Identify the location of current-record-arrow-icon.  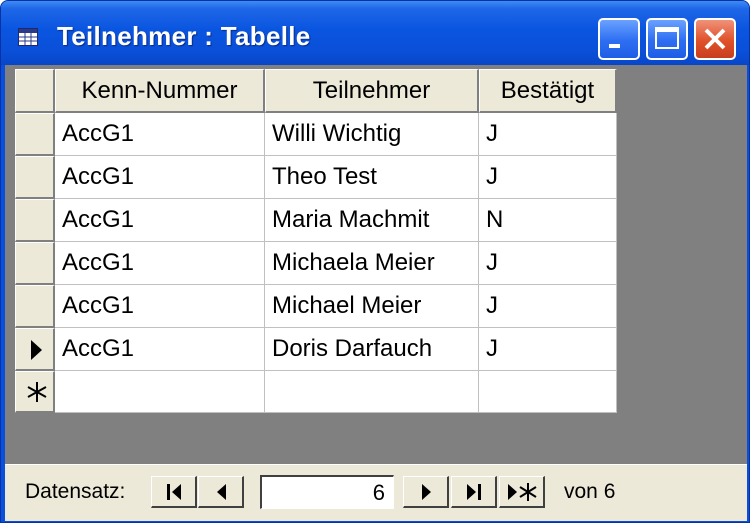
(36, 350).